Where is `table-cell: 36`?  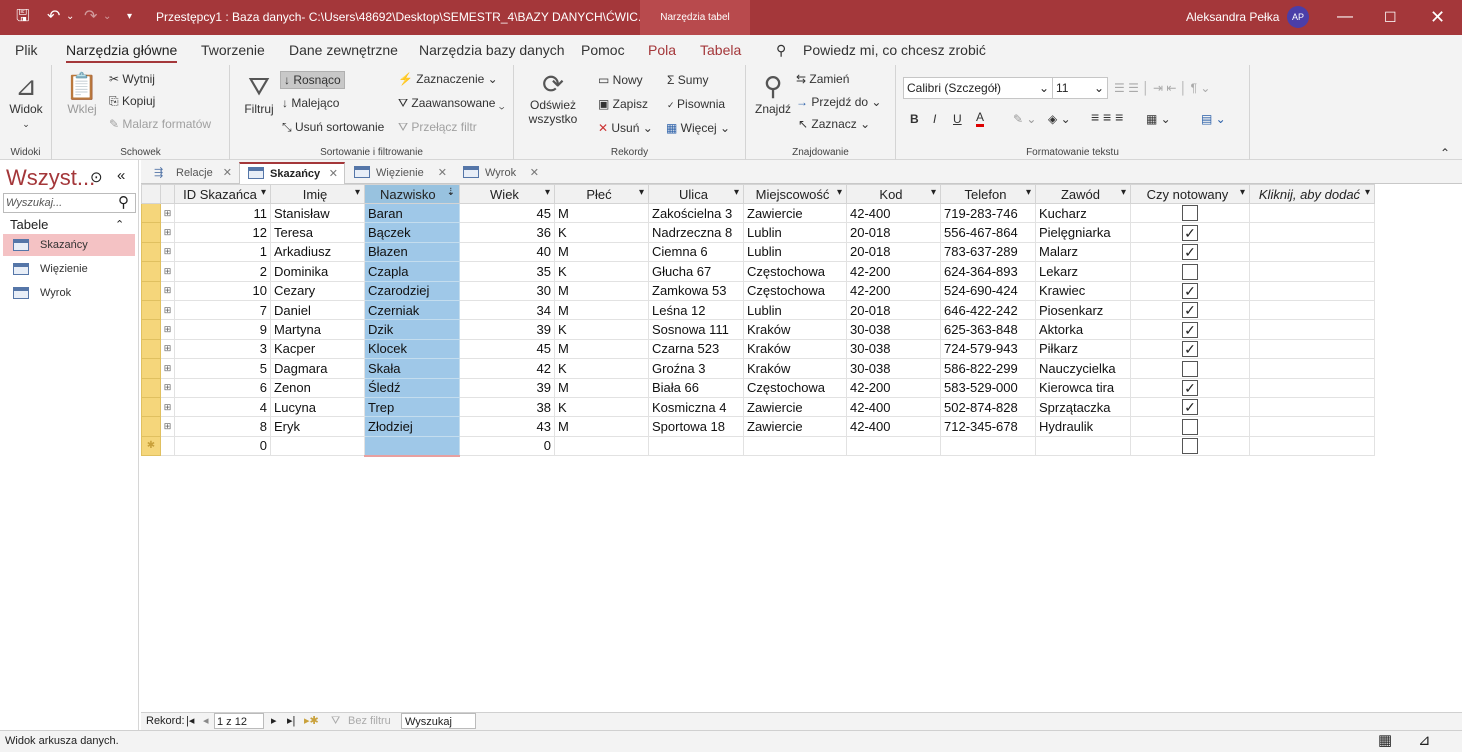
table-cell: 36 is located at coordinates (507, 232).